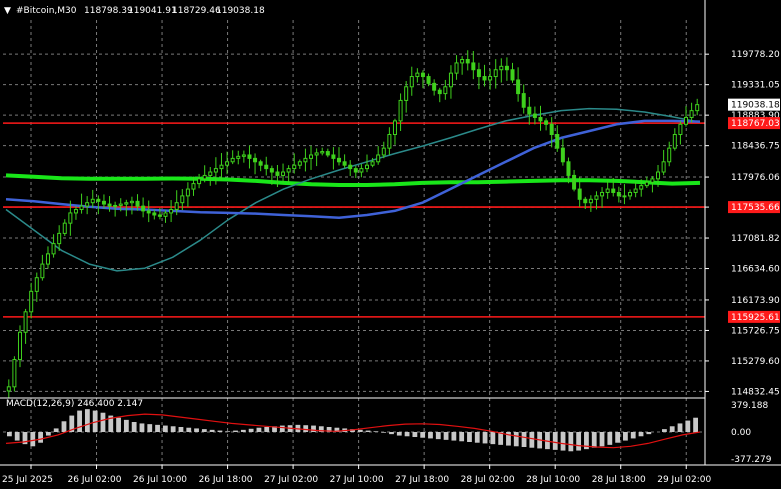 The image size is (781, 489). What do you see at coordinates (755, 301) in the screenshot?
I see `price-tick-label: 116173.90` at bounding box center [755, 301].